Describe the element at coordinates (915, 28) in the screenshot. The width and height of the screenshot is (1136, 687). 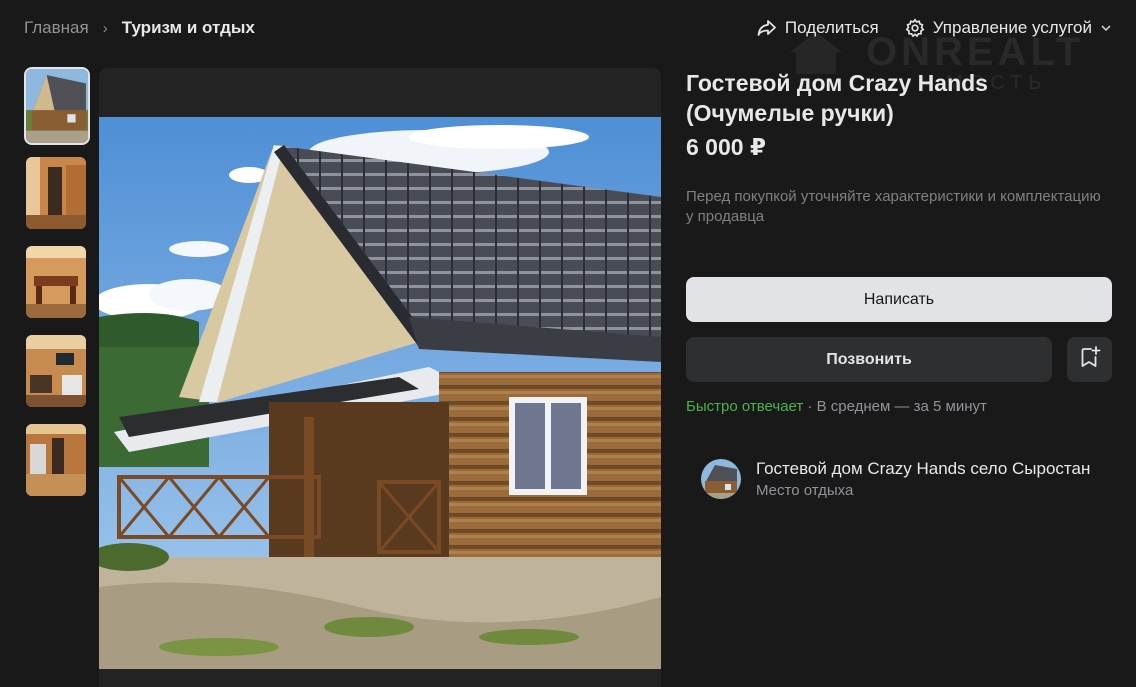
I see `gear-icon` at that location.